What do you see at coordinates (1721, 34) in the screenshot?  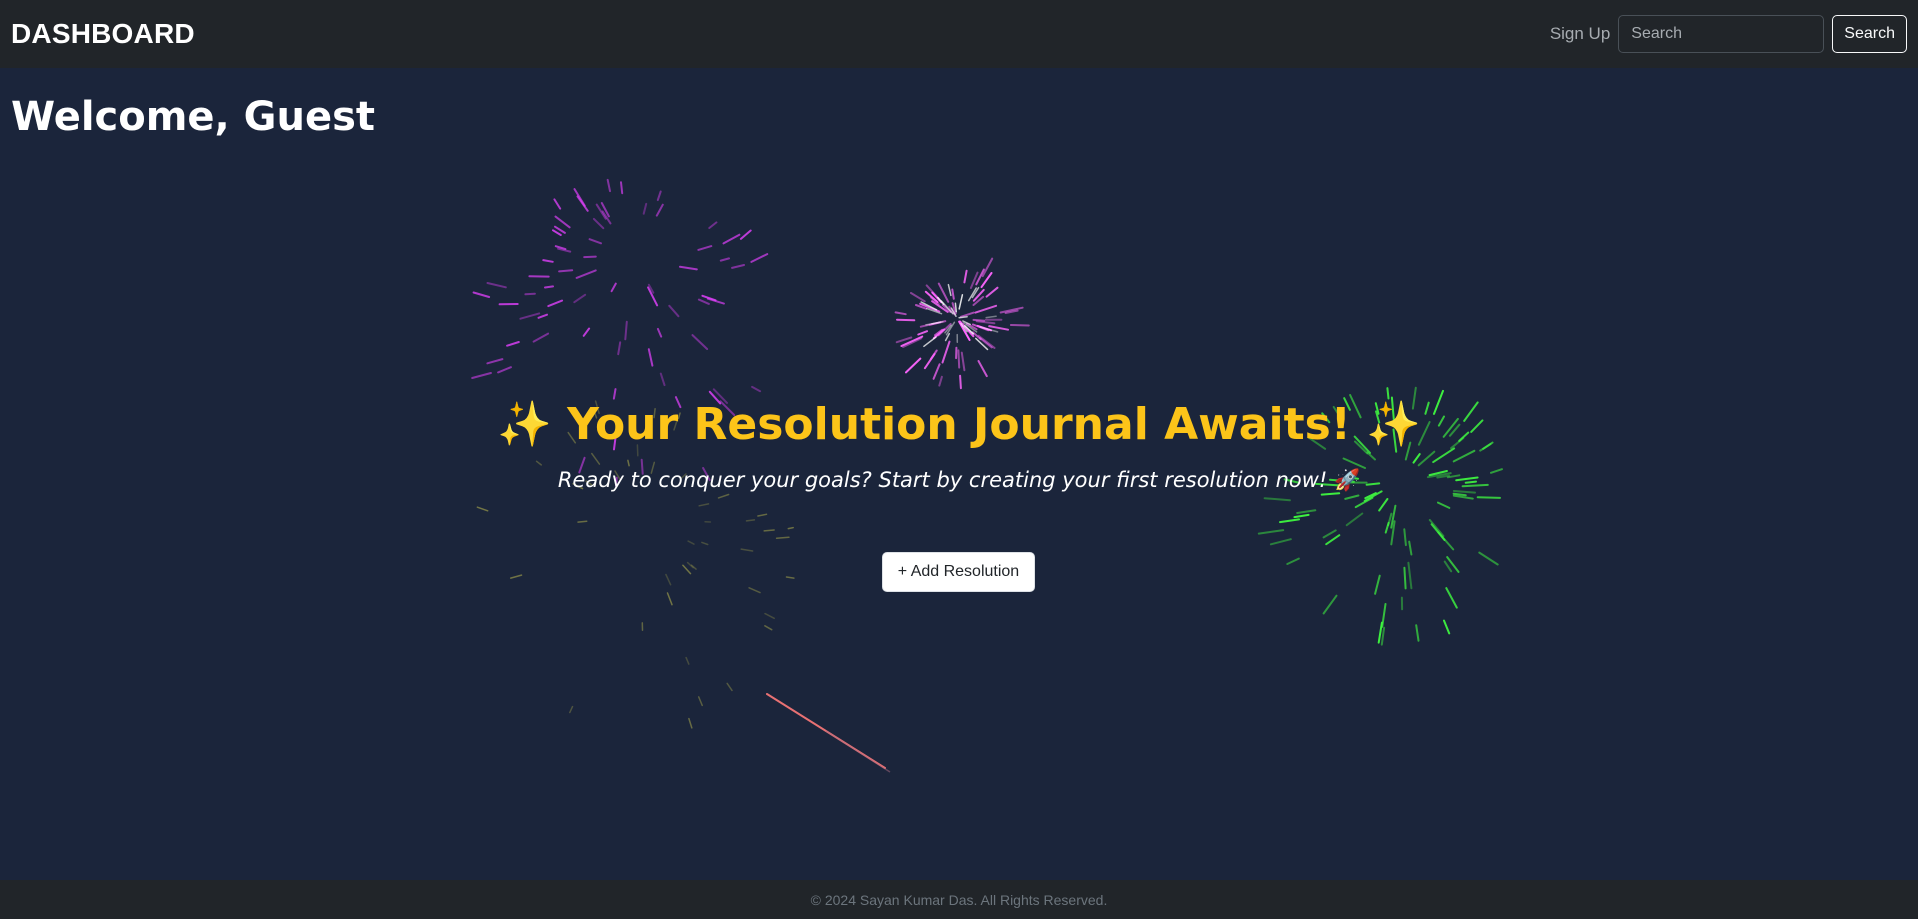 I see `search-input` at bounding box center [1721, 34].